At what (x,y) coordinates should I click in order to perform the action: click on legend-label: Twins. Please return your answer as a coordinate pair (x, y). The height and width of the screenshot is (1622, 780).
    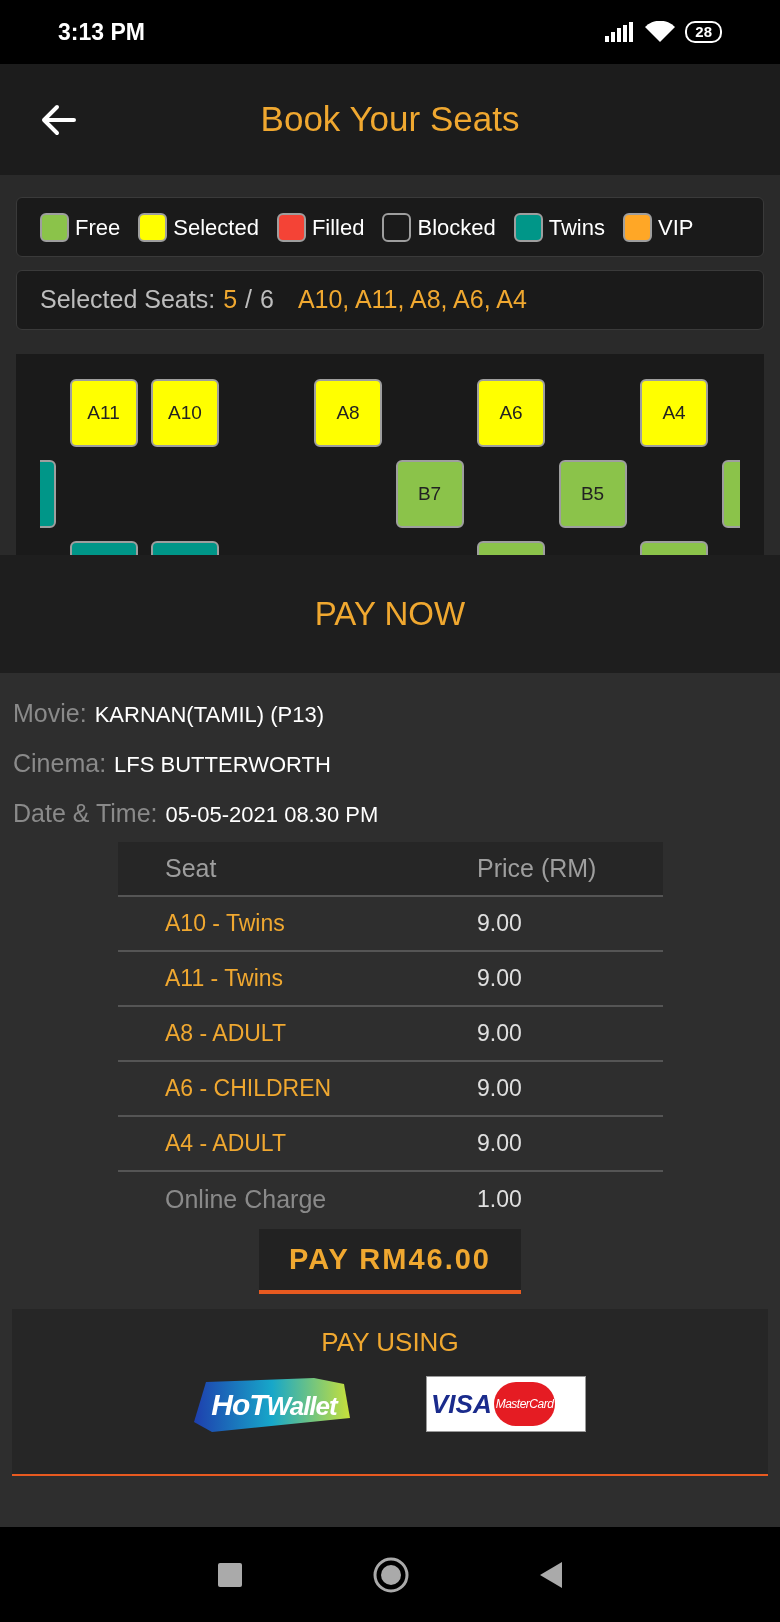
    Looking at the image, I should click on (576, 227).